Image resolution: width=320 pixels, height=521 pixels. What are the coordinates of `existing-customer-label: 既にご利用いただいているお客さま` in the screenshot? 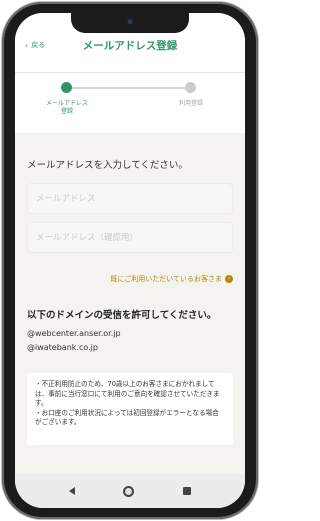 It's located at (166, 279).